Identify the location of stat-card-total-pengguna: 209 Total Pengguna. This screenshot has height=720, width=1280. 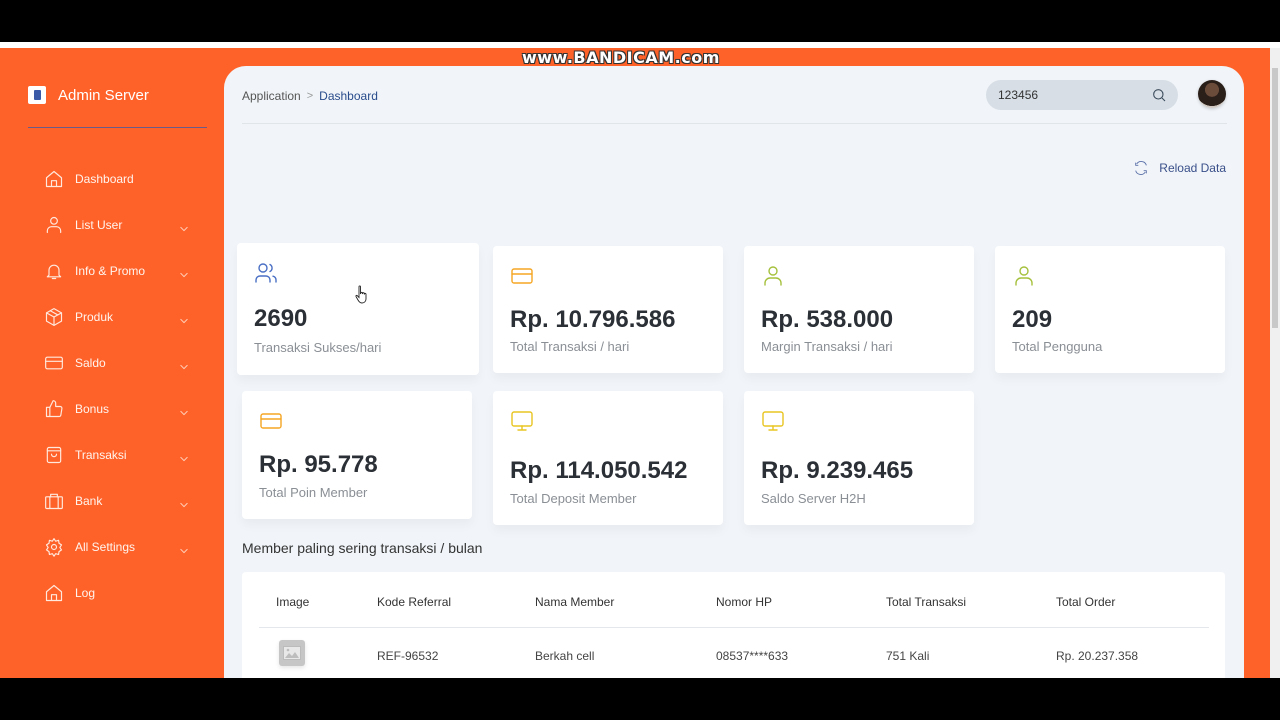
(1110, 314).